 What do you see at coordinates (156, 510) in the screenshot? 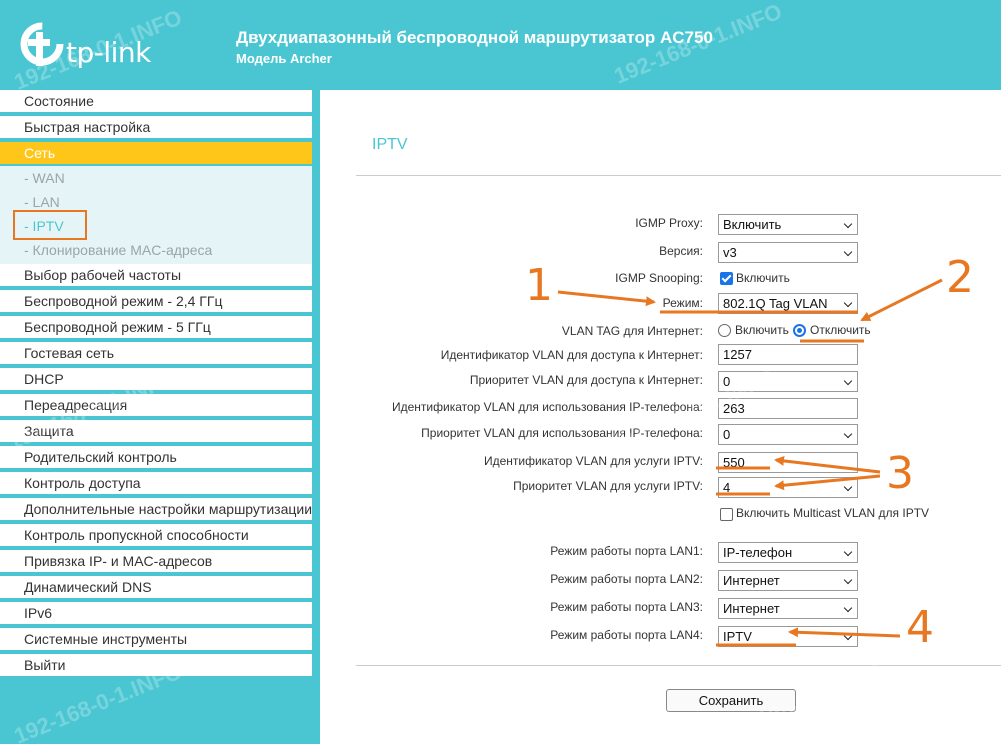
I see `sidebar-item-advanced-routing: Дополнительные настройки маршрутизации` at bounding box center [156, 510].